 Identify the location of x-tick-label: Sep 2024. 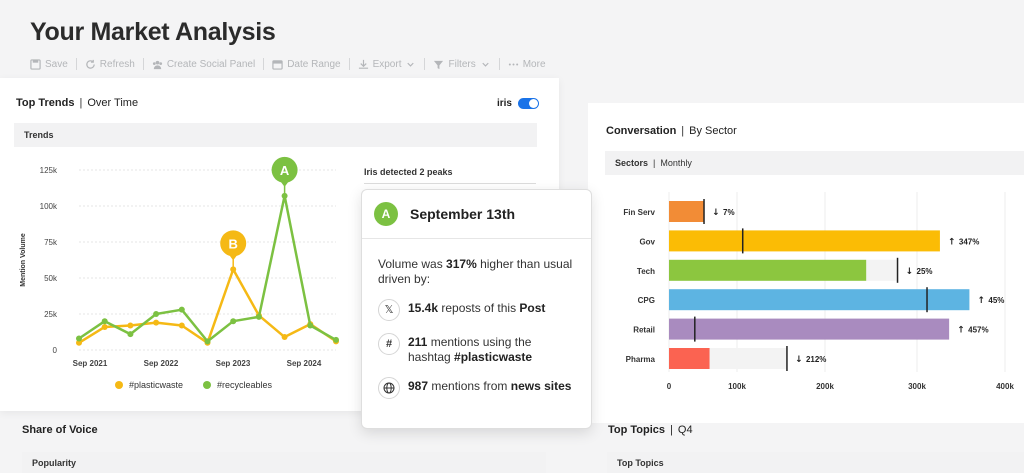
(304, 363).